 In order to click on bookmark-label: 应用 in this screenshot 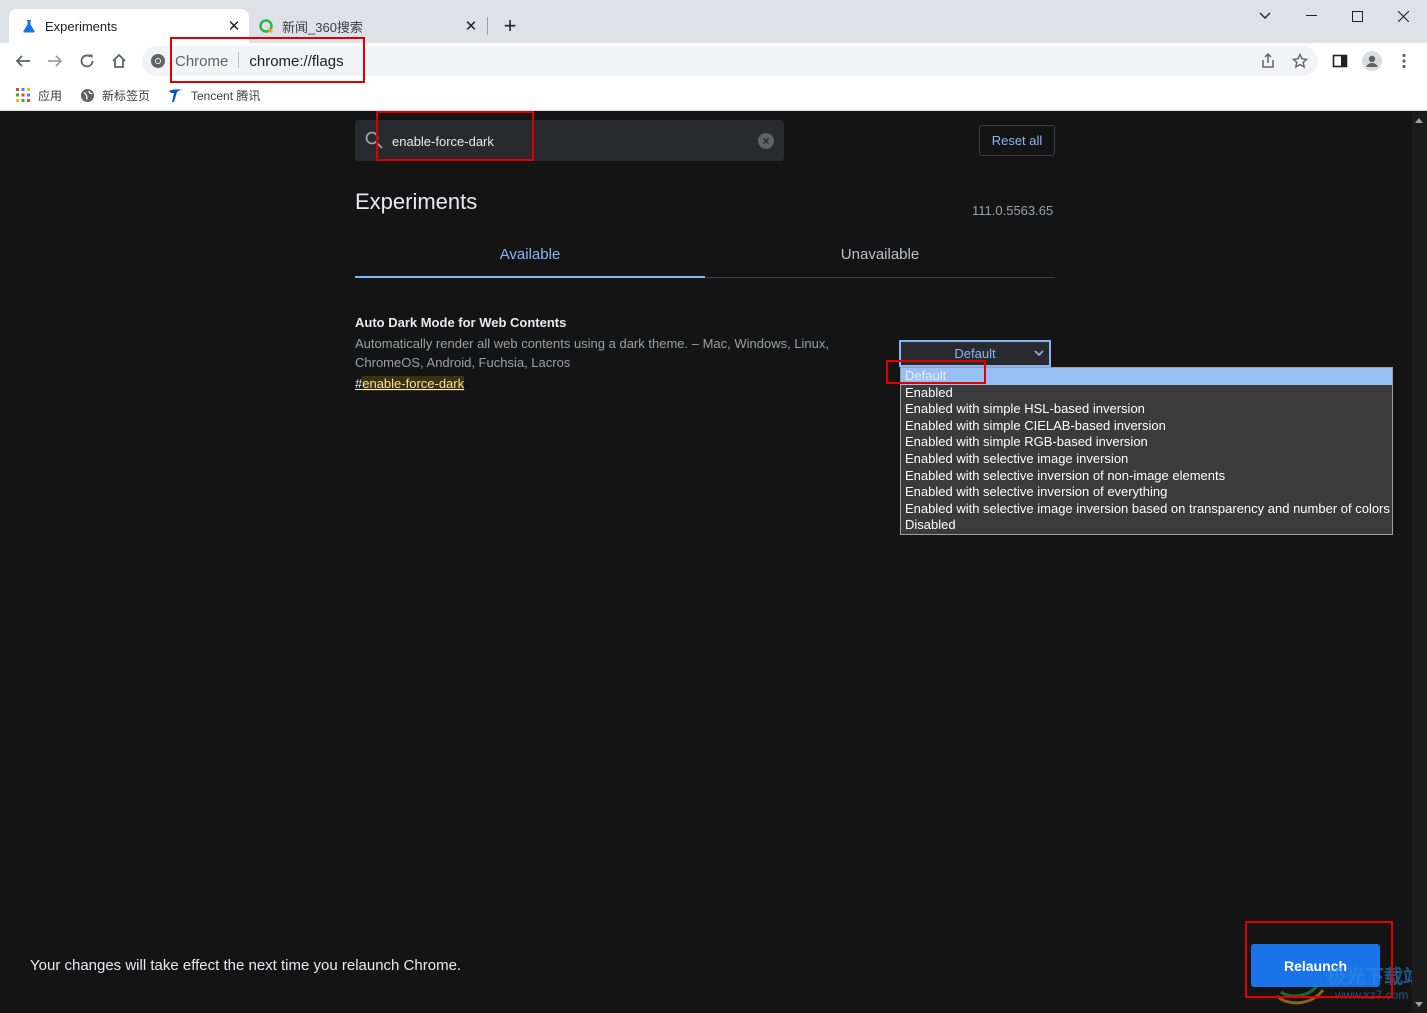, I will do `click(50, 95)`.